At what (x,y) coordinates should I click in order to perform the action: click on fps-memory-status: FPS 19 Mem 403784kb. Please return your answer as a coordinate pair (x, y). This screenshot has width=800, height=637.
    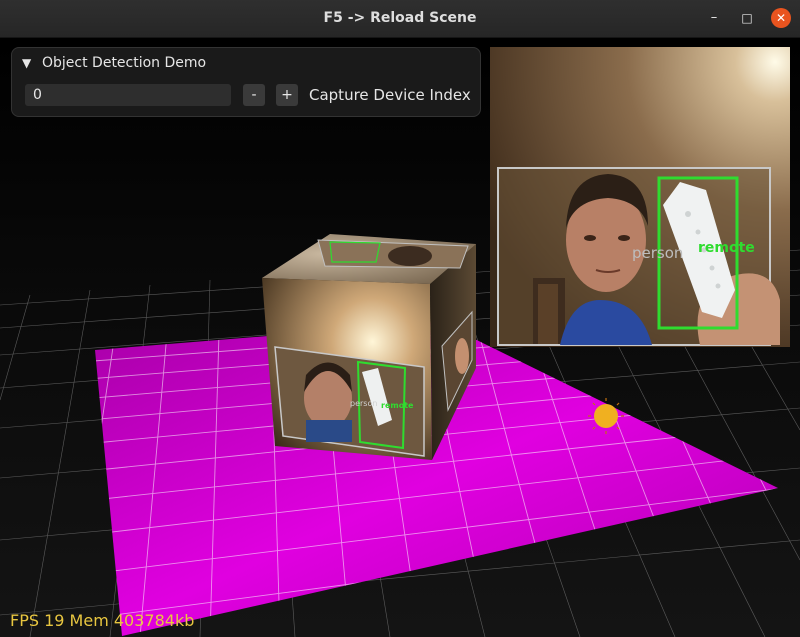
    Looking at the image, I should click on (102, 620).